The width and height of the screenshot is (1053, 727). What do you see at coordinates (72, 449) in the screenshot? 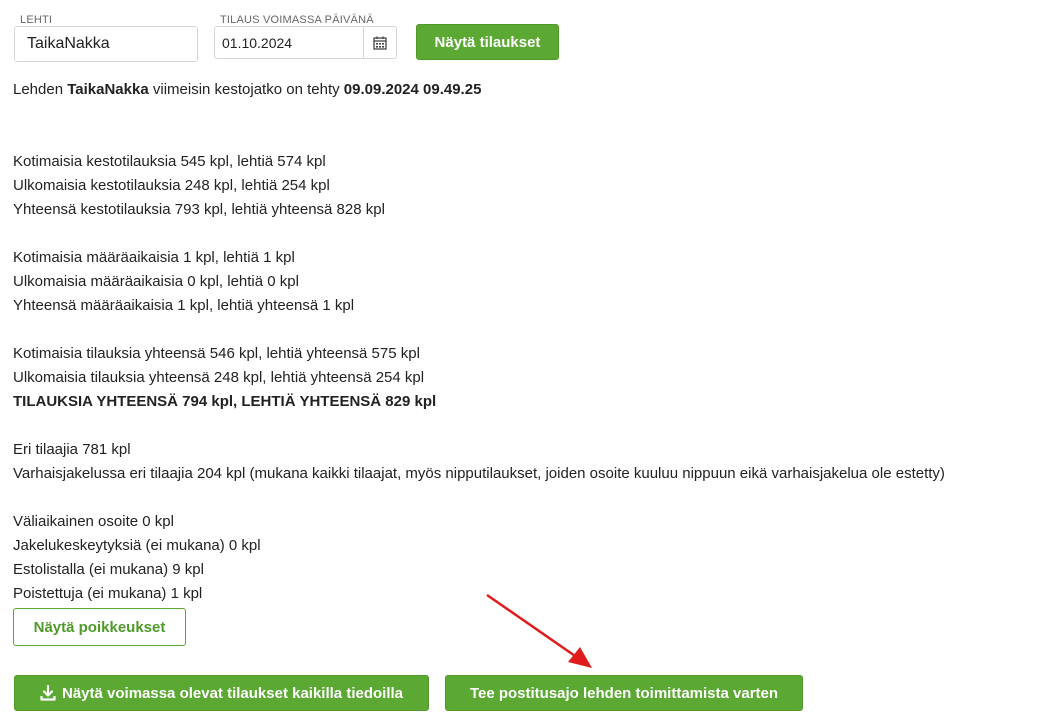
I see `stat-line: Eri tilaajia 781 kpl` at bounding box center [72, 449].